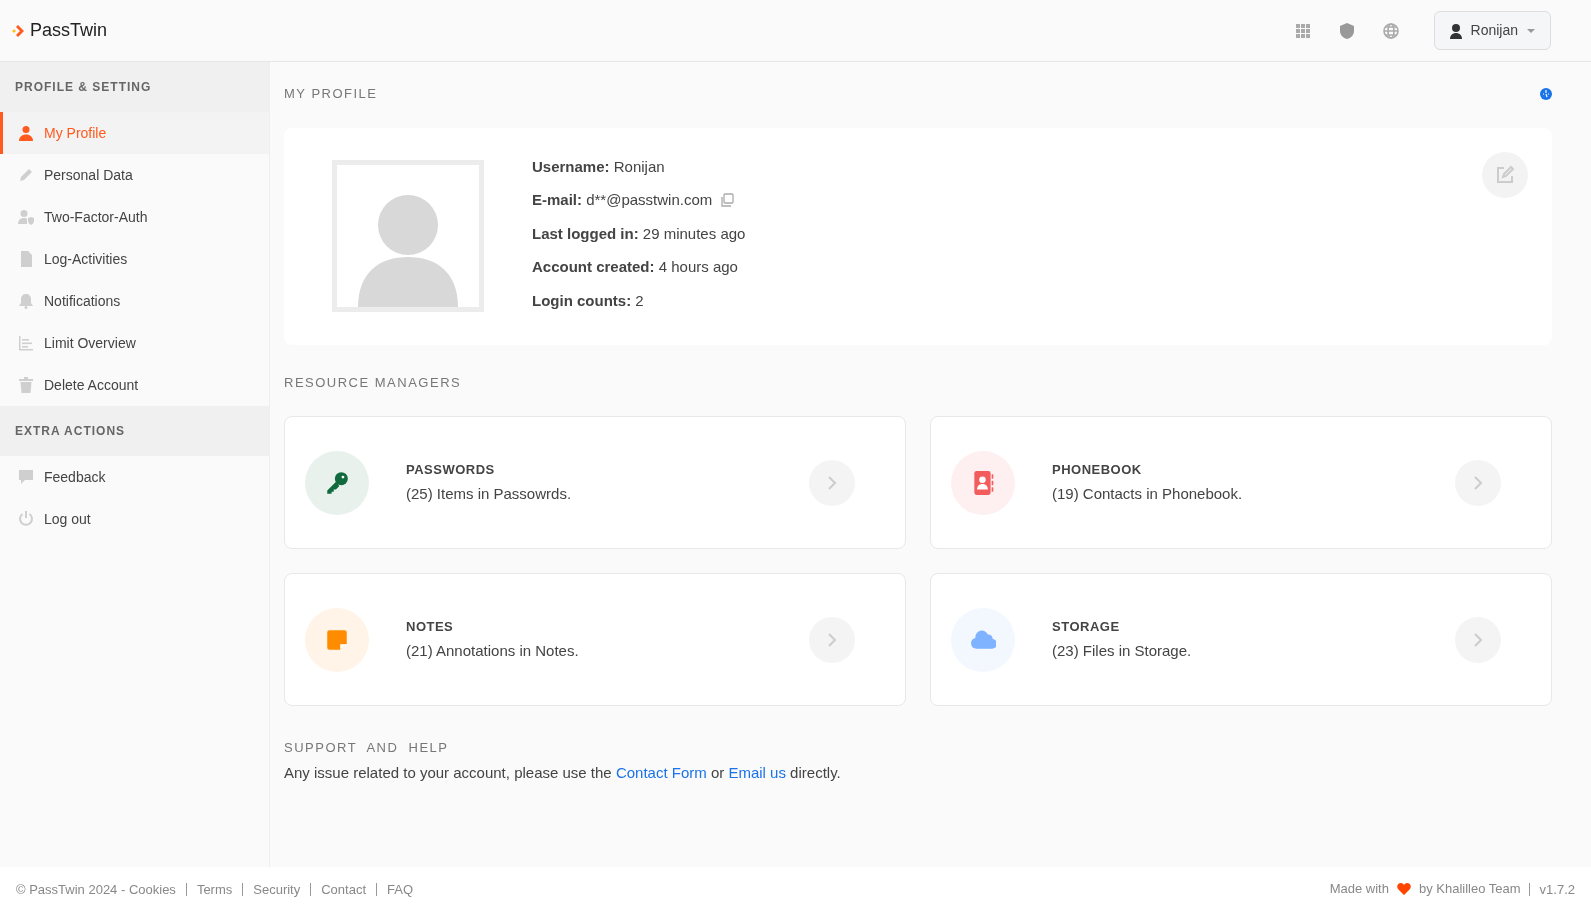 Image resolution: width=1591 pixels, height=911 pixels. What do you see at coordinates (1531, 30) in the screenshot?
I see `caret-icon` at bounding box center [1531, 30].